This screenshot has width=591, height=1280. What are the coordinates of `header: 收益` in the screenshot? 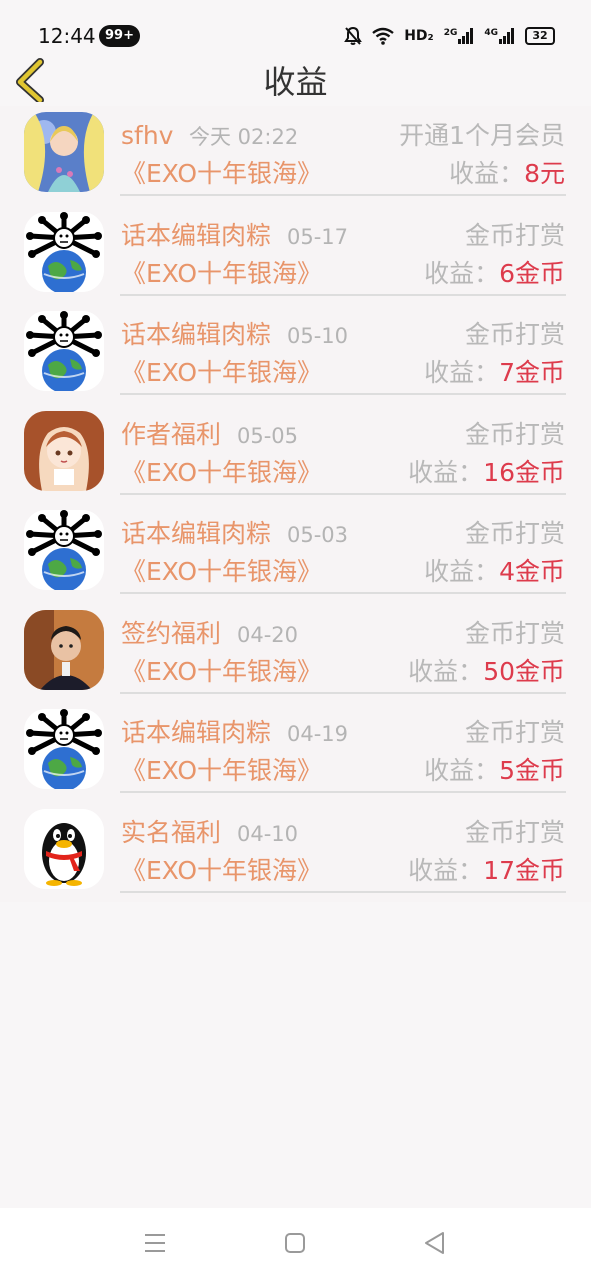 It's located at (295, 80).